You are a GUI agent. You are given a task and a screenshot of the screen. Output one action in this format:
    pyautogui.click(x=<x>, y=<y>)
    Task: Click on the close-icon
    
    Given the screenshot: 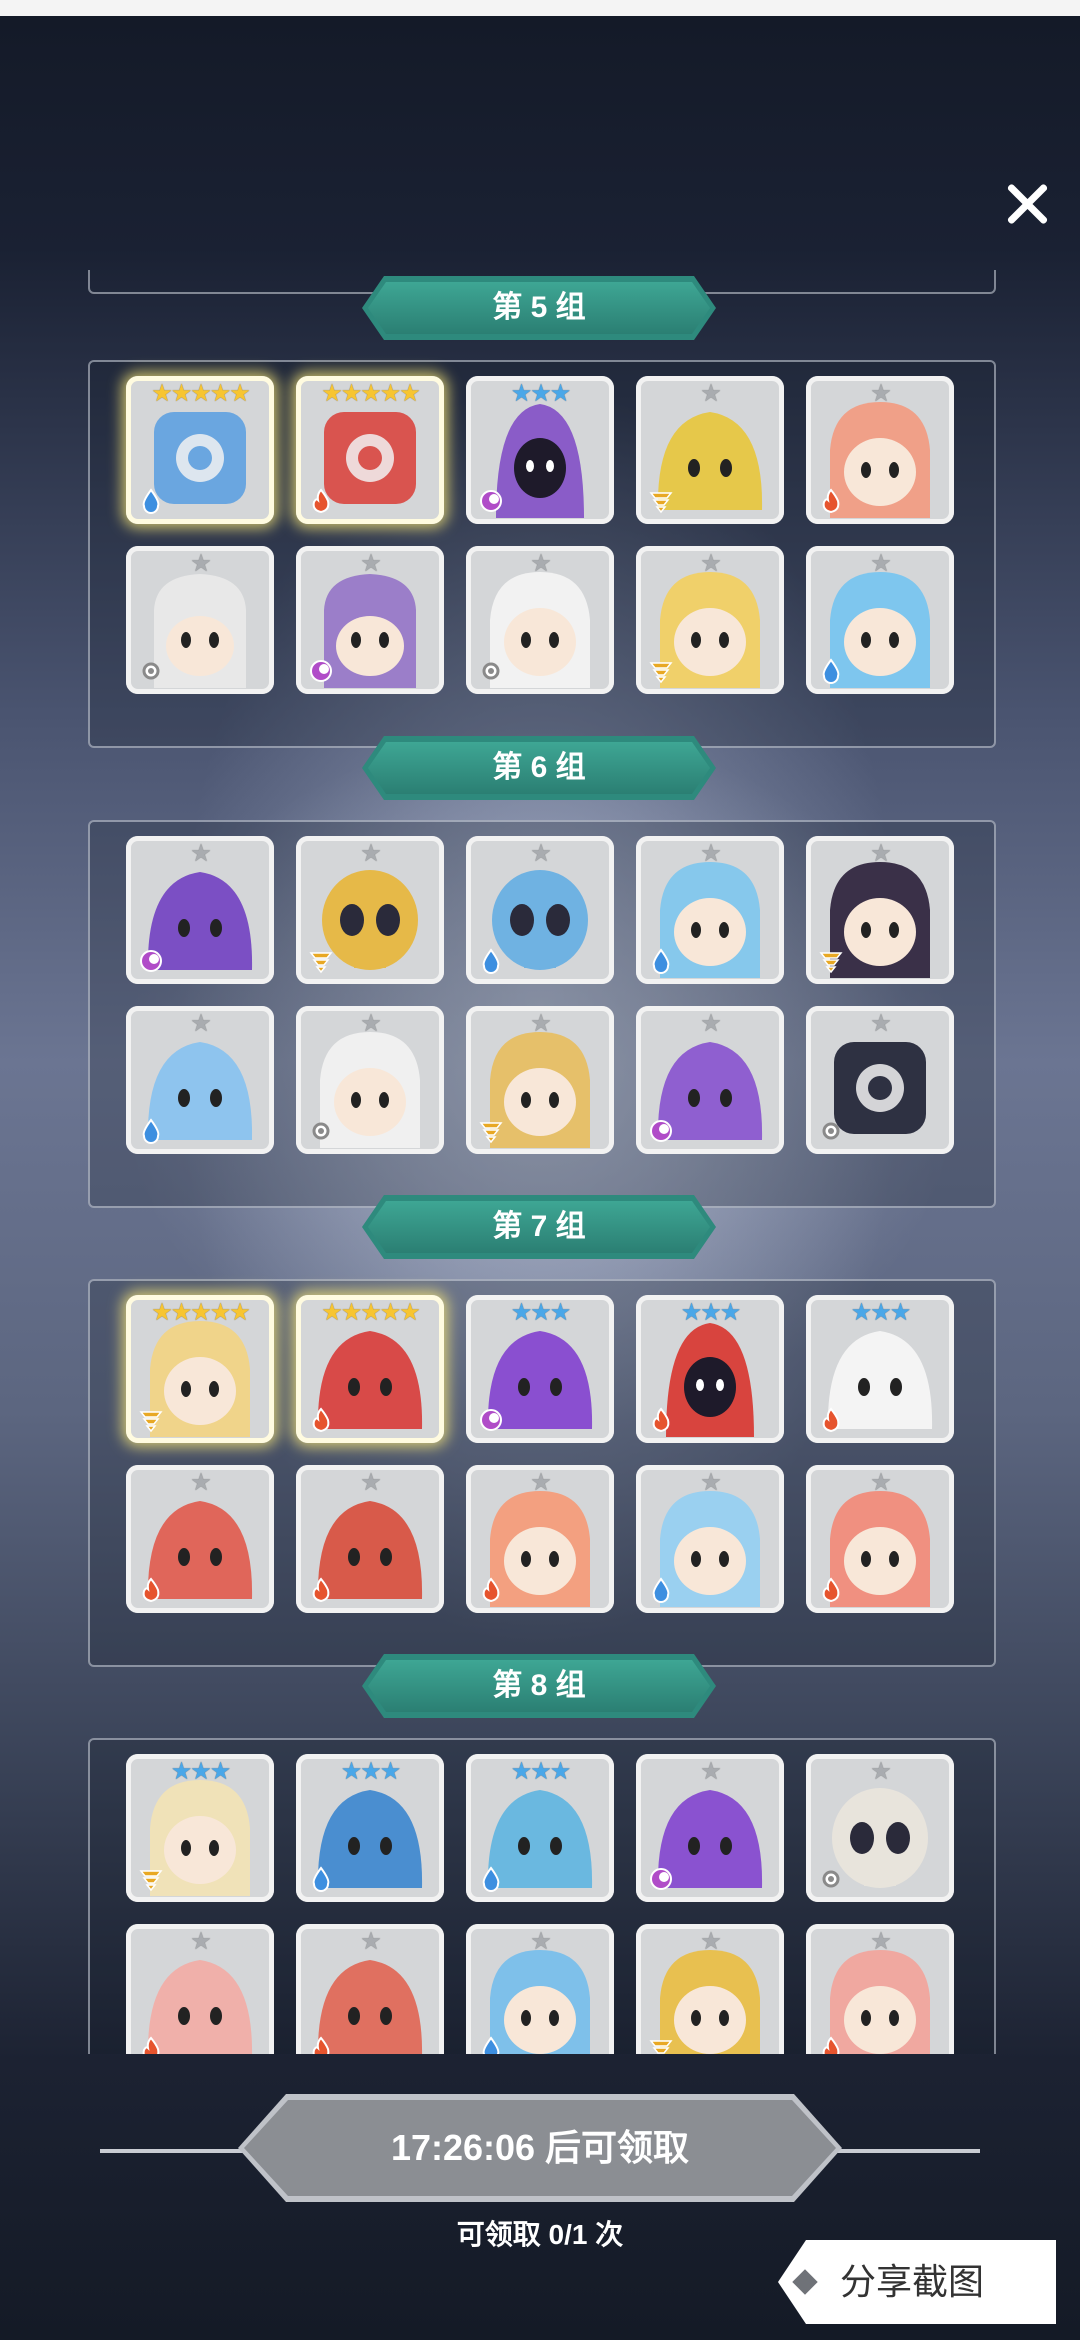 What is the action you would take?
    pyautogui.click(x=1028, y=204)
    